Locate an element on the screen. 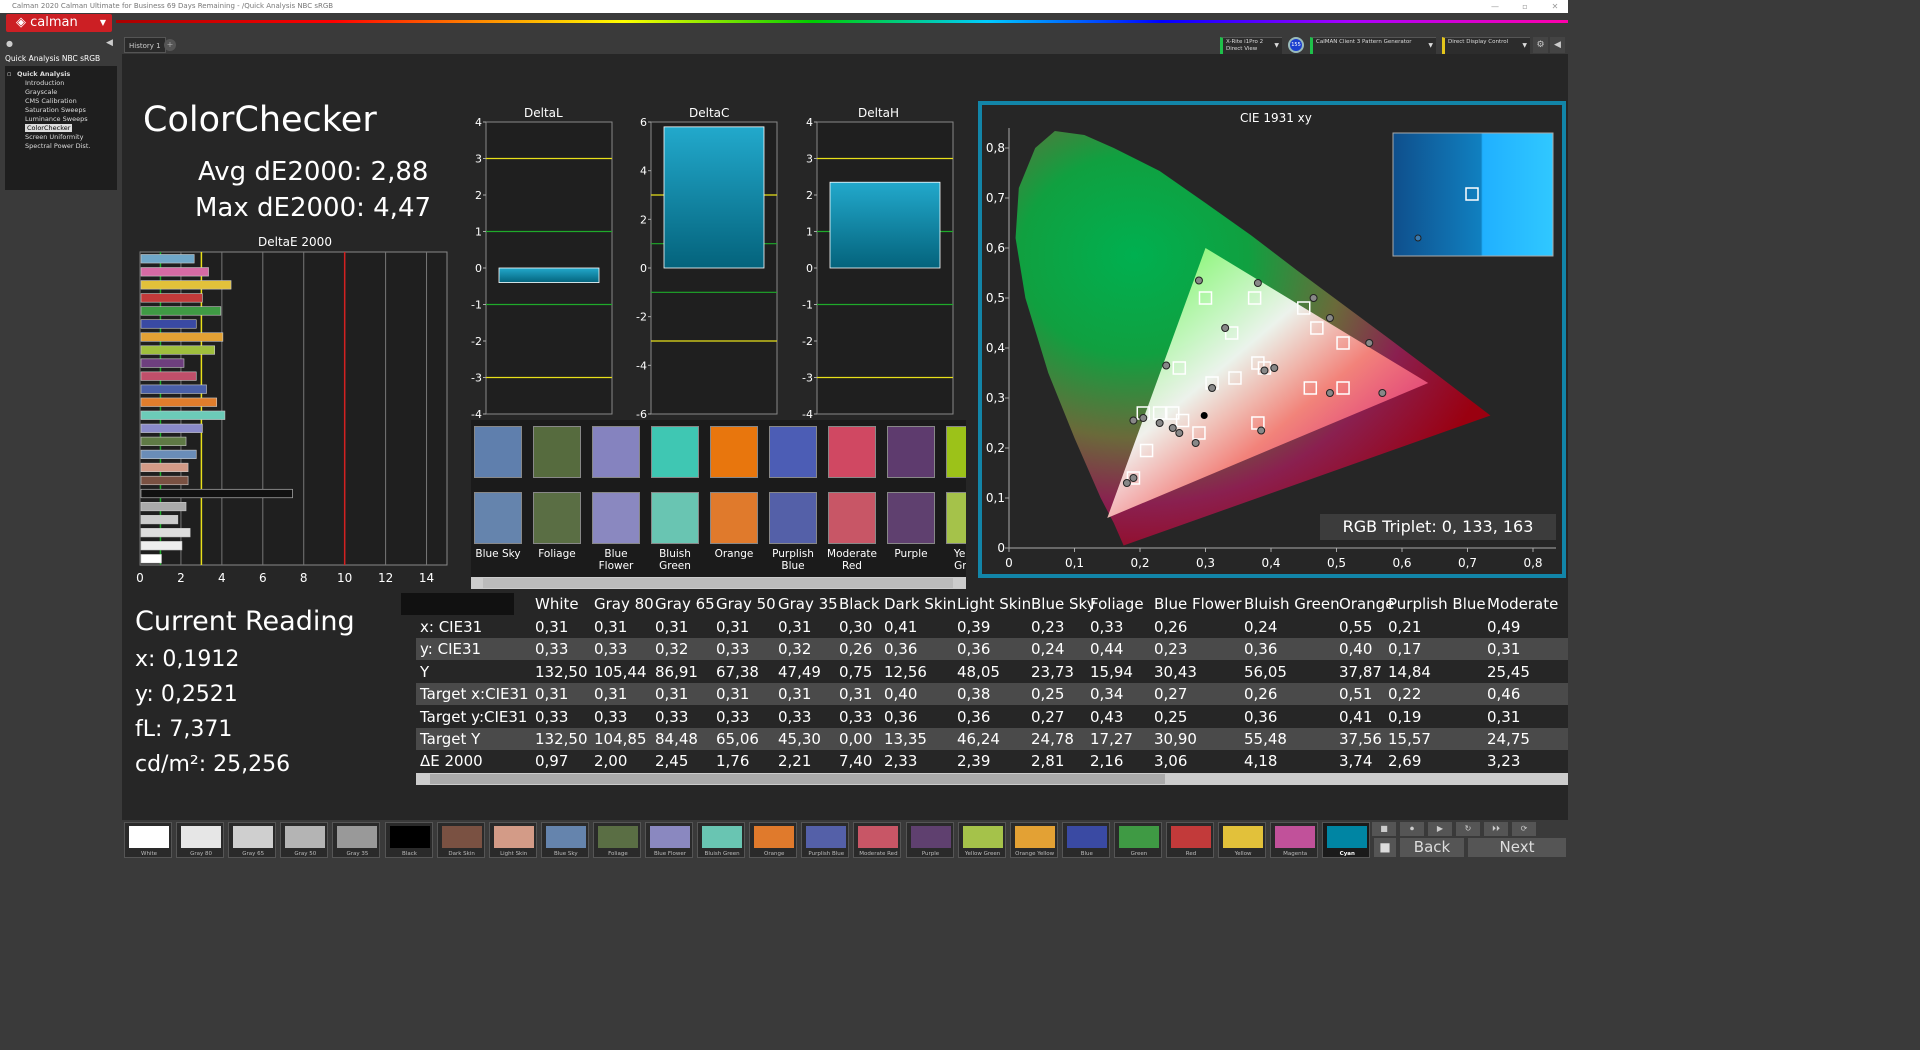 This screenshot has height=1050, width=1920. swatch-label: Green is located at coordinates (1139, 854).